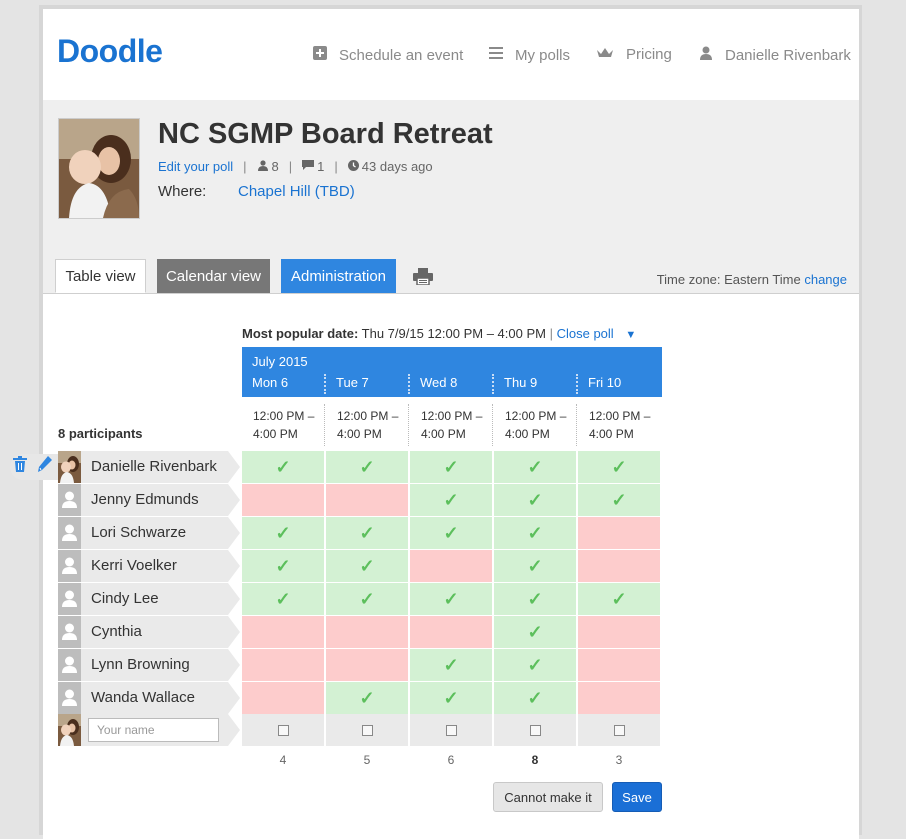 Image resolution: width=906 pixels, height=839 pixels. I want to click on participant-name: Jenny Edmunds, so click(145, 499).